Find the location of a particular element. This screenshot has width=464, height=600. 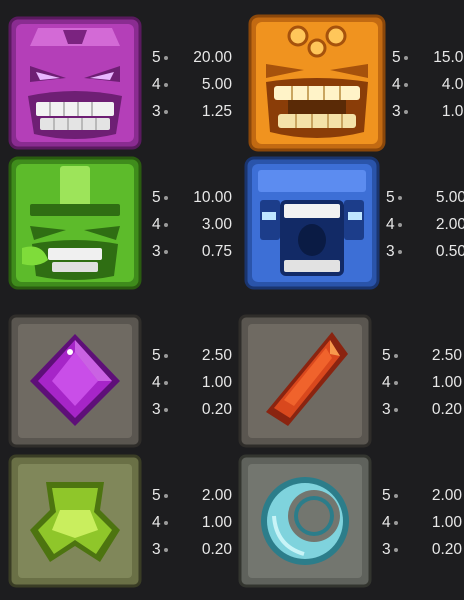

blue-tiki-mask-icon is located at coordinates (312, 223).